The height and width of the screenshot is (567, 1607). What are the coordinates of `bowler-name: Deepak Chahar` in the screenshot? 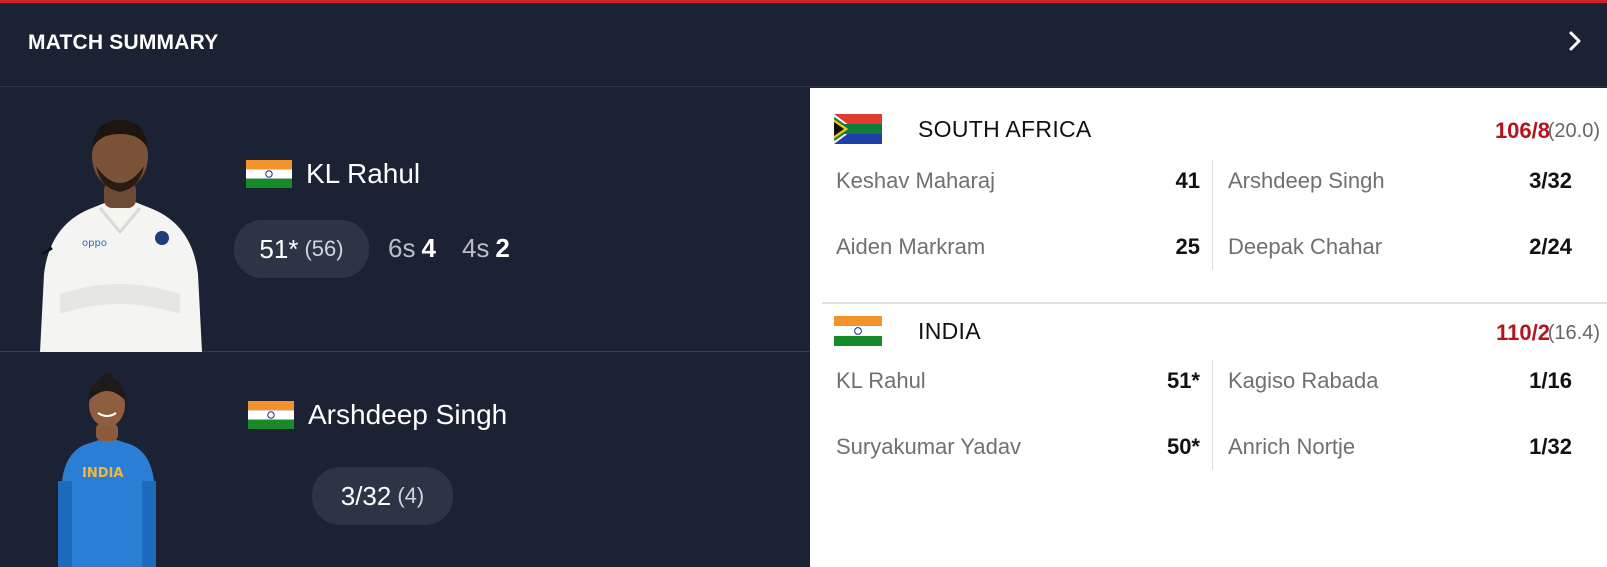 It's located at (1305, 246).